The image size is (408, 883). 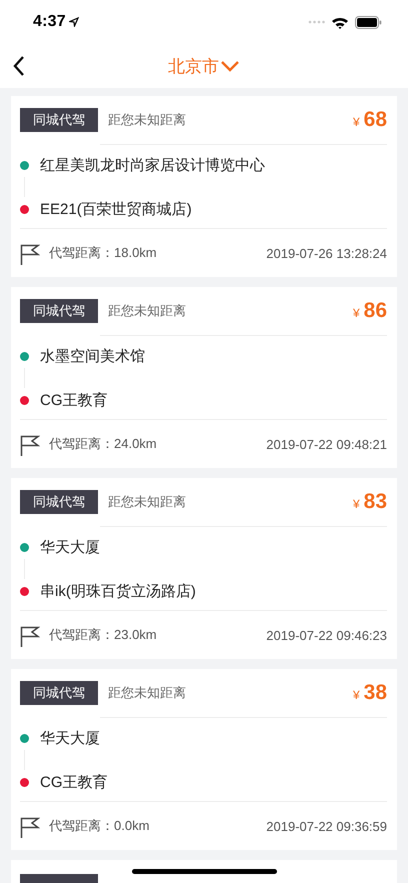 What do you see at coordinates (230, 66) in the screenshot?
I see `chevron-down-icon` at bounding box center [230, 66].